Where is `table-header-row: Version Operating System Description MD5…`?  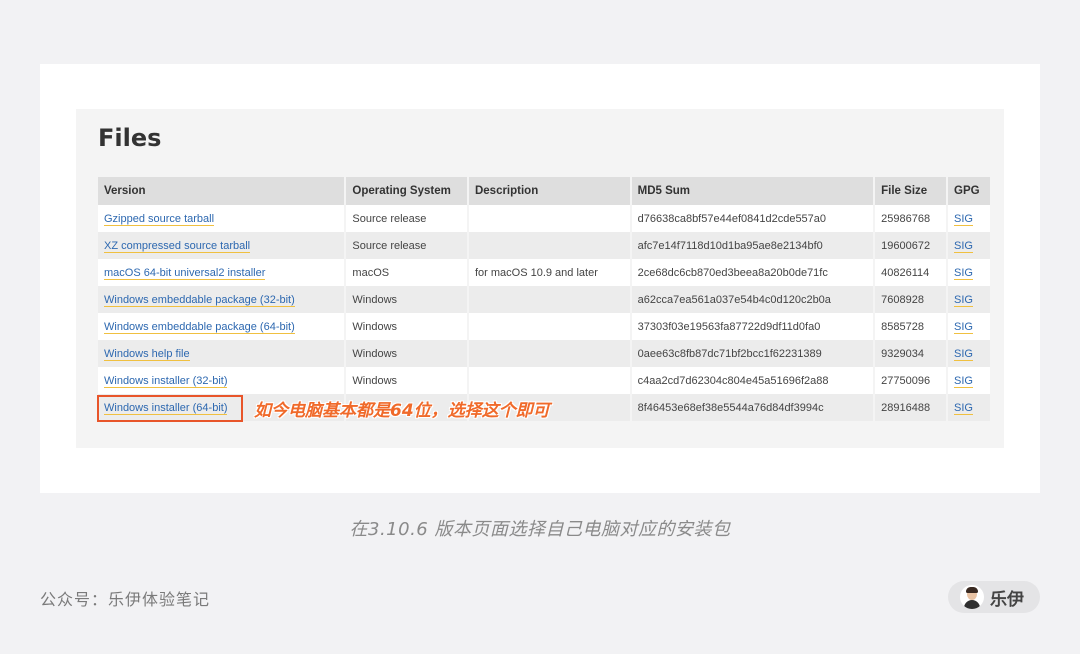
table-header-row: Version Operating System Description MD5… is located at coordinates (544, 191).